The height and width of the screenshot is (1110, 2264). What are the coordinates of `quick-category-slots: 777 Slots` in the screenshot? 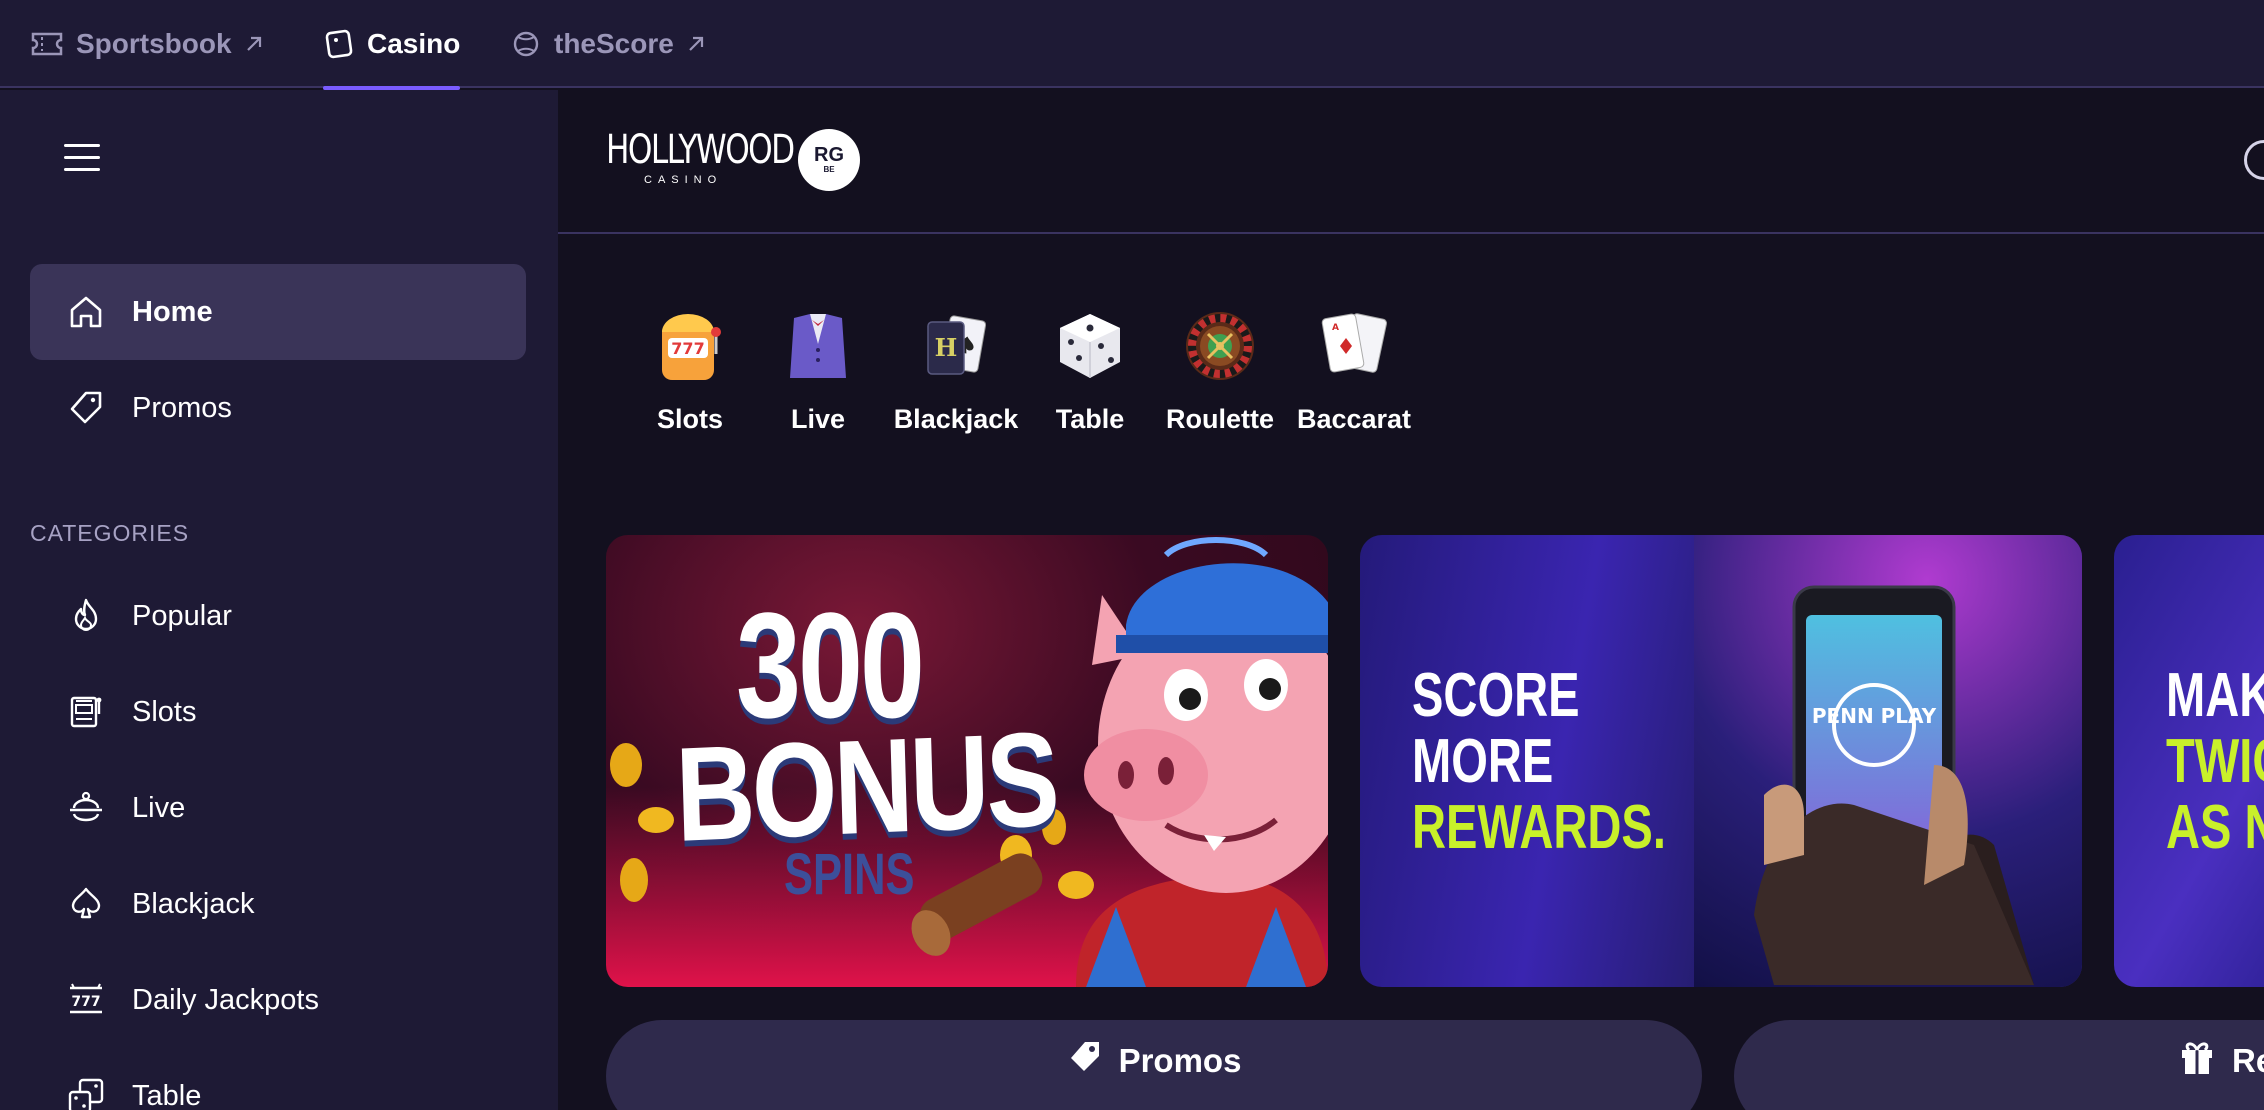 It's located at (690, 378).